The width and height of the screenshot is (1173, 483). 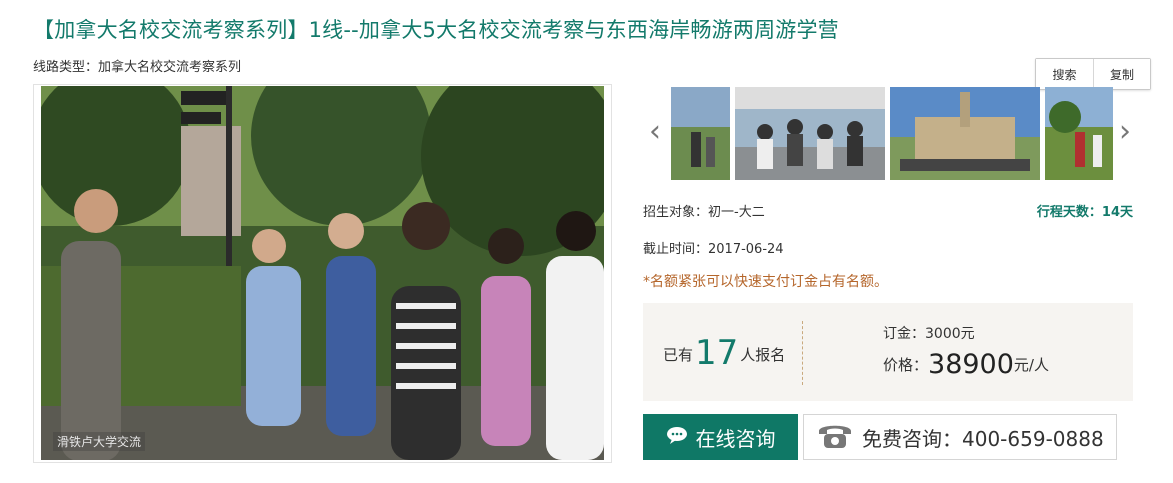 I want to click on price-label: 价格：, so click(x=906, y=365).